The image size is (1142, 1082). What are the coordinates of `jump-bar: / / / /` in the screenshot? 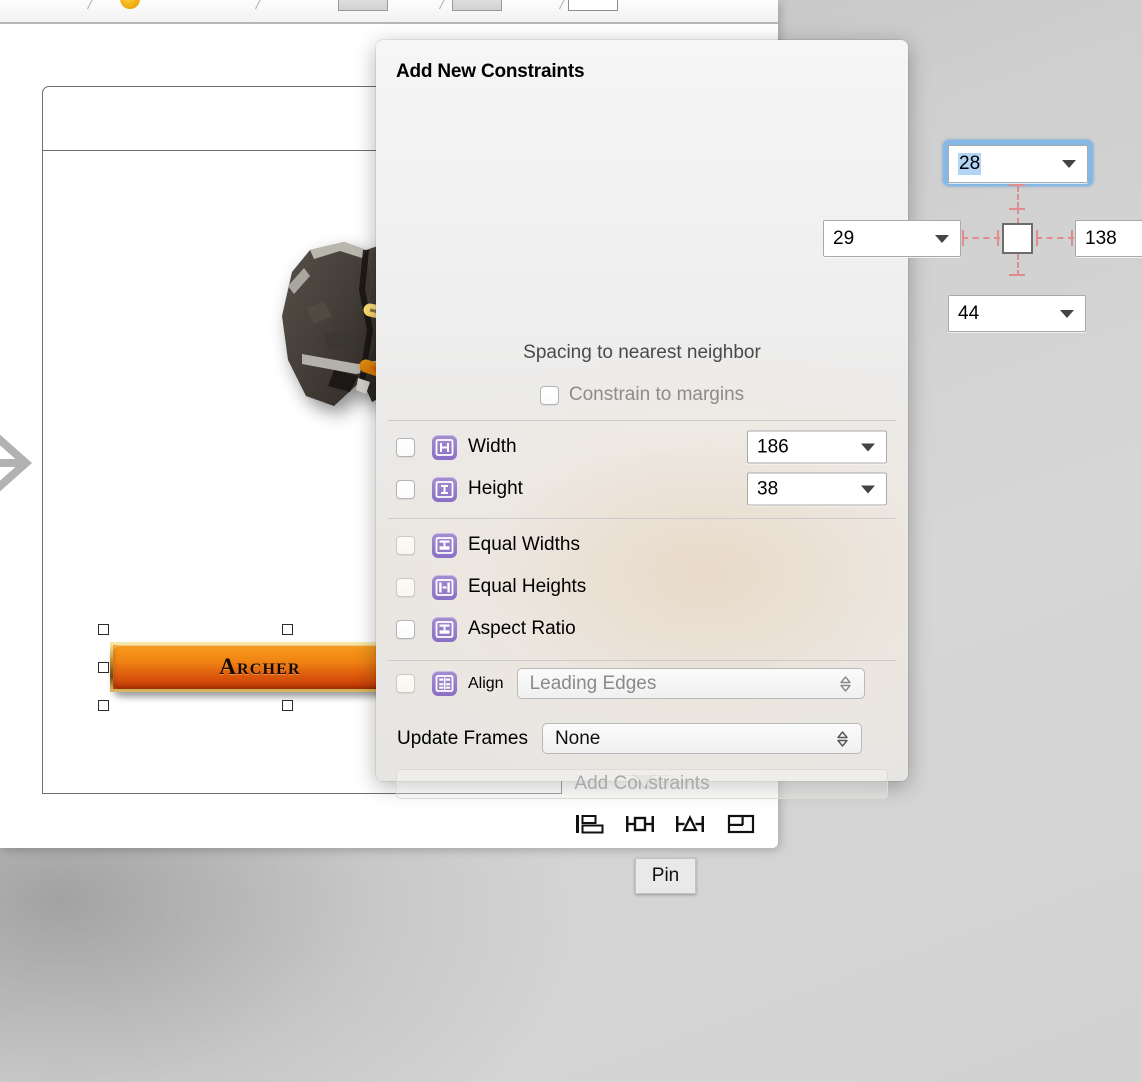 It's located at (389, 12).